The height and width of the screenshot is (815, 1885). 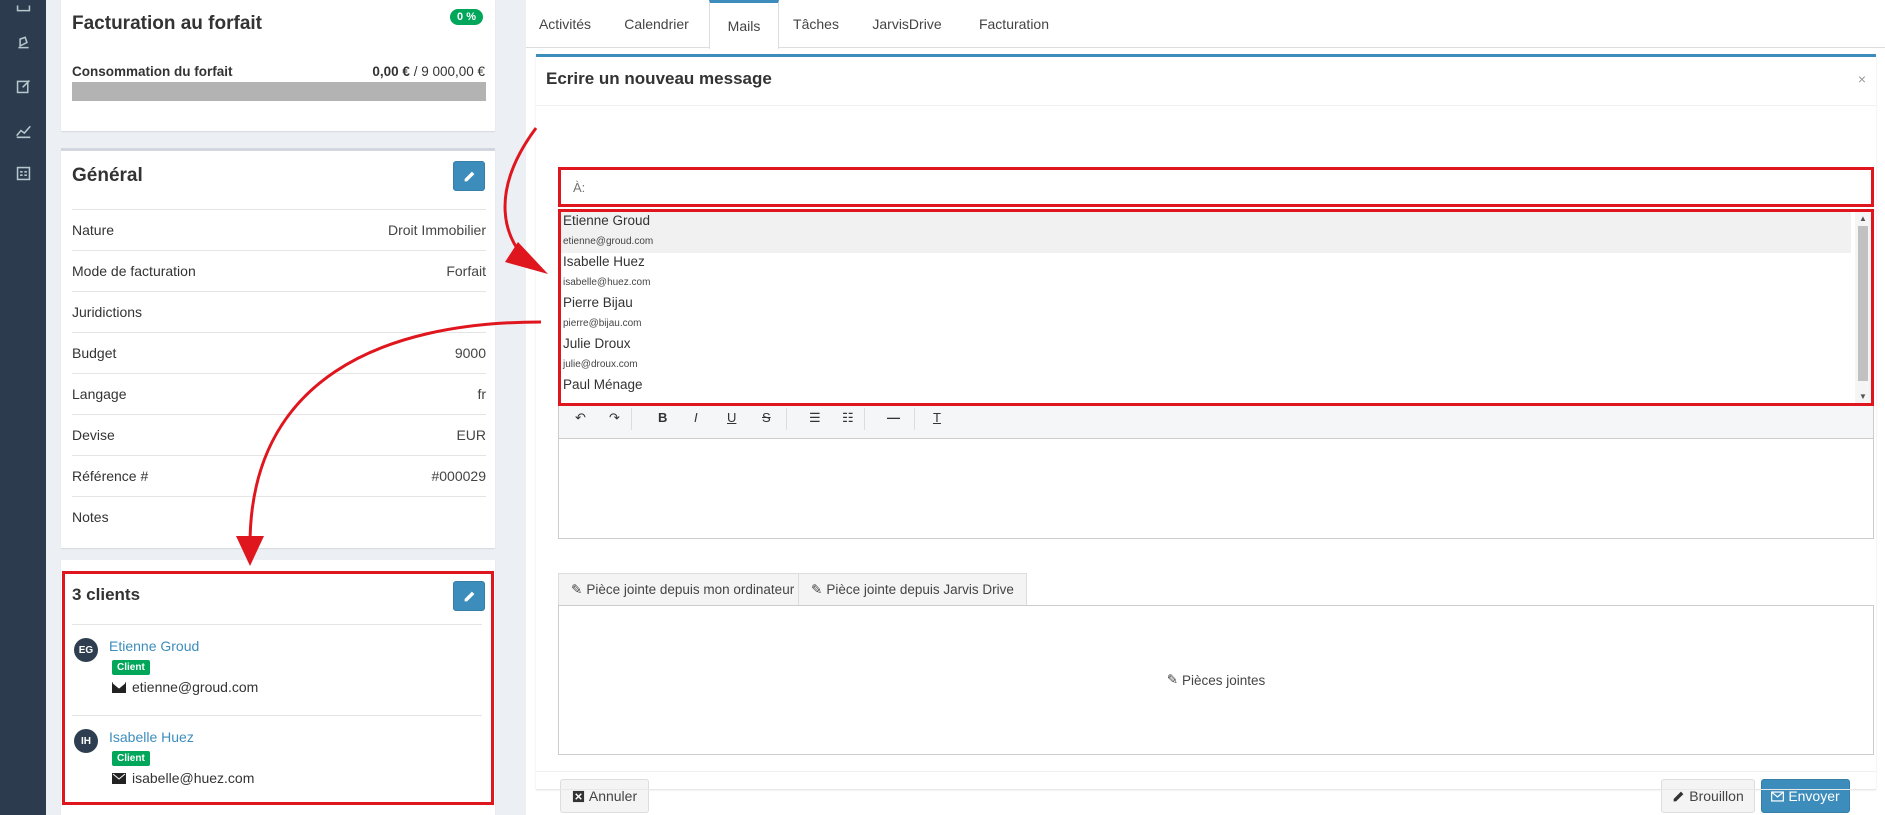 I want to click on avatar: IH, so click(x=86, y=741).